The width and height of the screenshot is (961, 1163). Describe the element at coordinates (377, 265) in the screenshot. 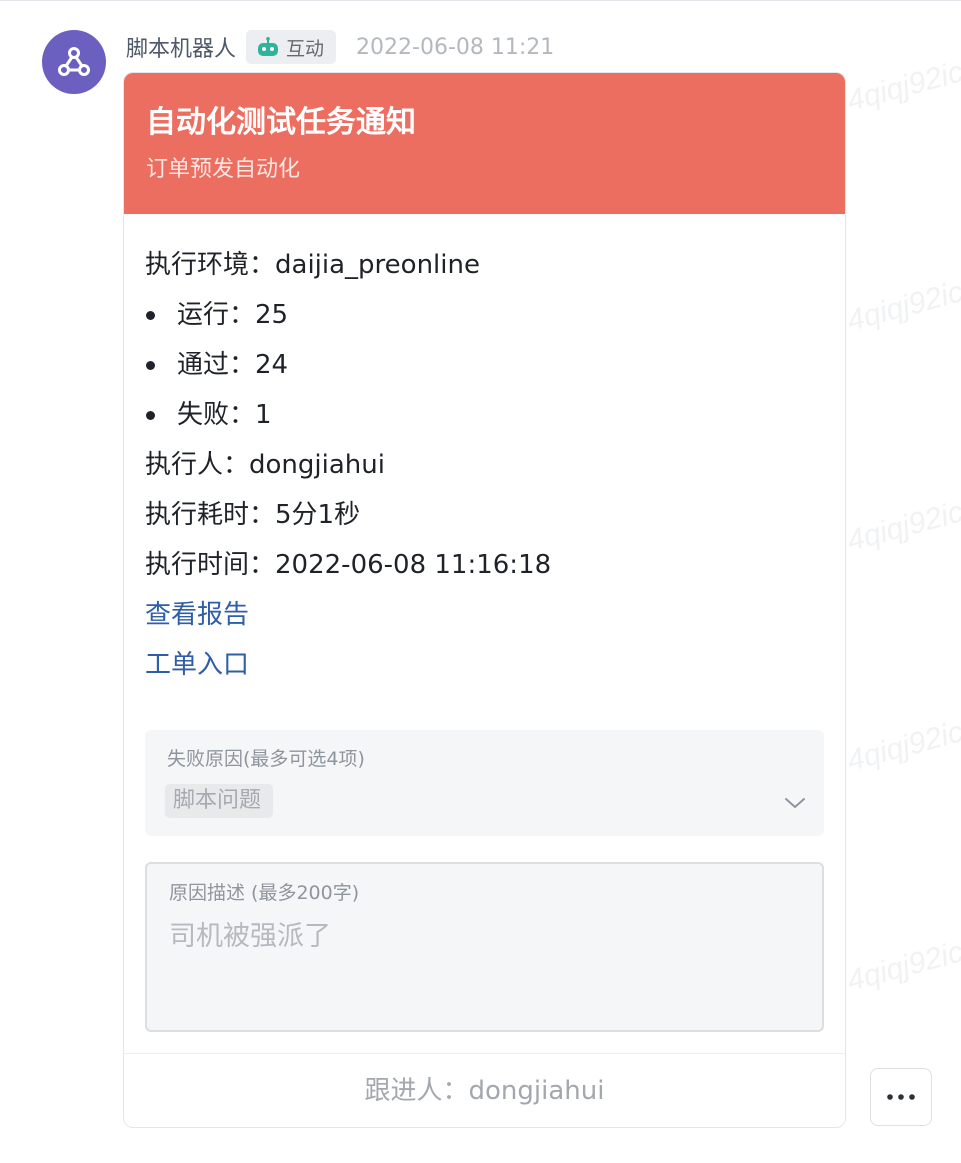

I see `env-value: daijia_preonline` at that location.